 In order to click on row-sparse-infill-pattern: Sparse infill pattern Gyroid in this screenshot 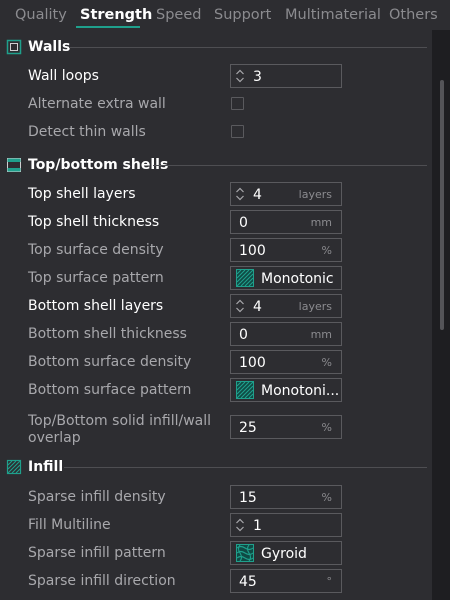, I will do `click(216, 553)`.